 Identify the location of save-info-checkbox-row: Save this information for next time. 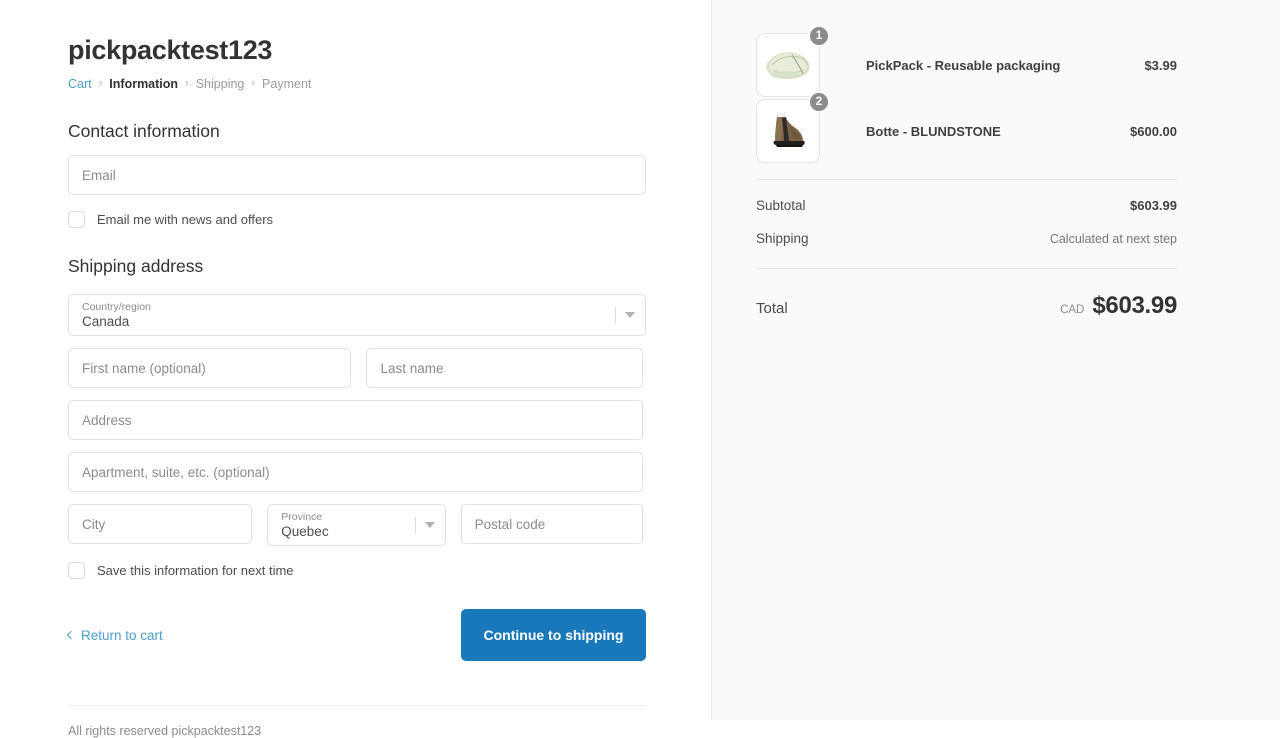
(355, 570).